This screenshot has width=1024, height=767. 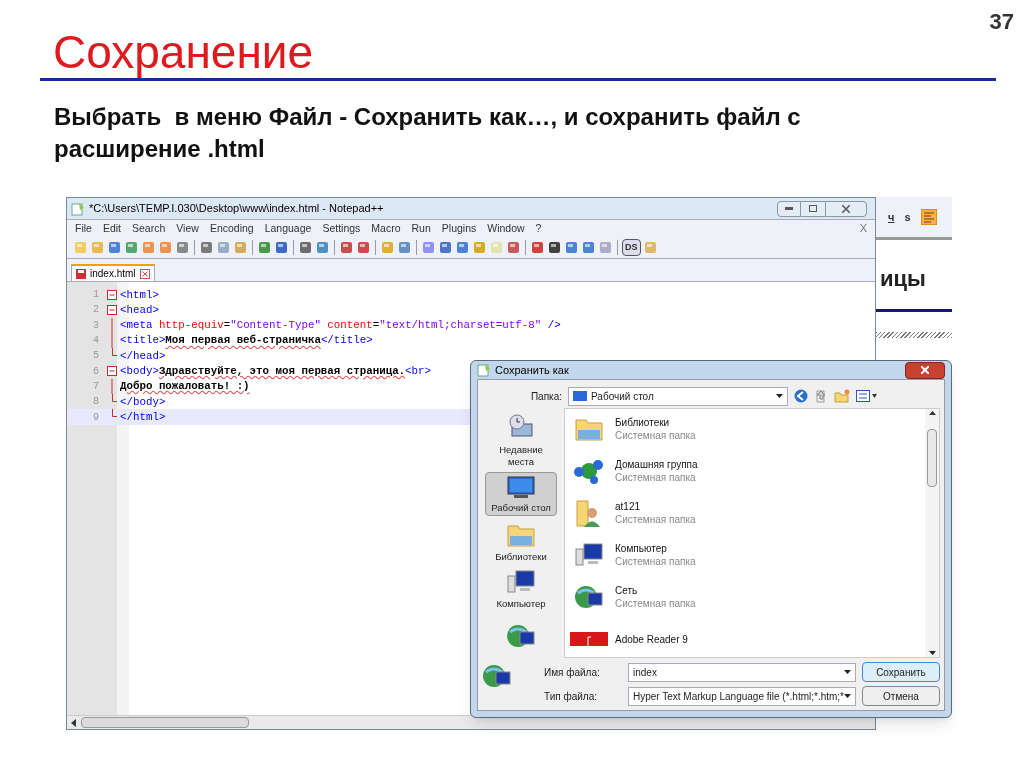 I want to click on line-number: 5, so click(x=96, y=356).